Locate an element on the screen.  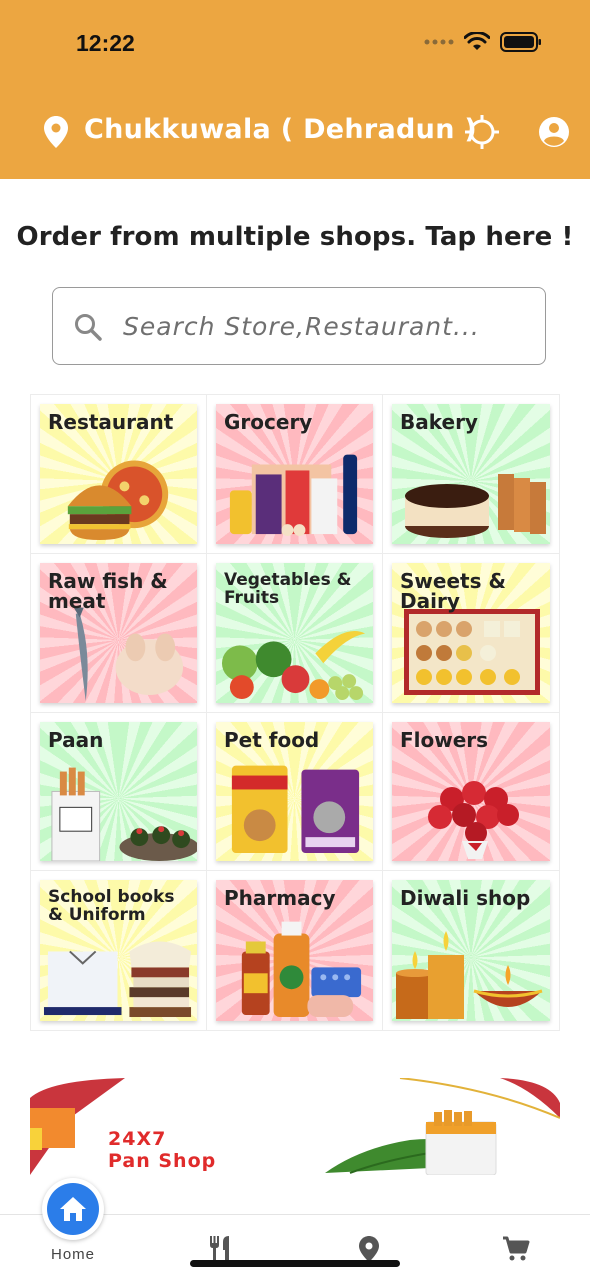
status-icons is located at coordinates (483, 42).